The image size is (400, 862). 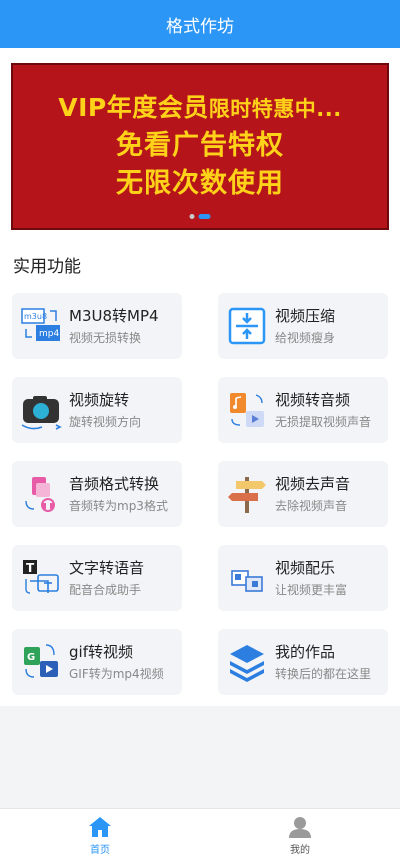 What do you see at coordinates (114, 315) in the screenshot?
I see `feature-title: M3U8转MP4` at bounding box center [114, 315].